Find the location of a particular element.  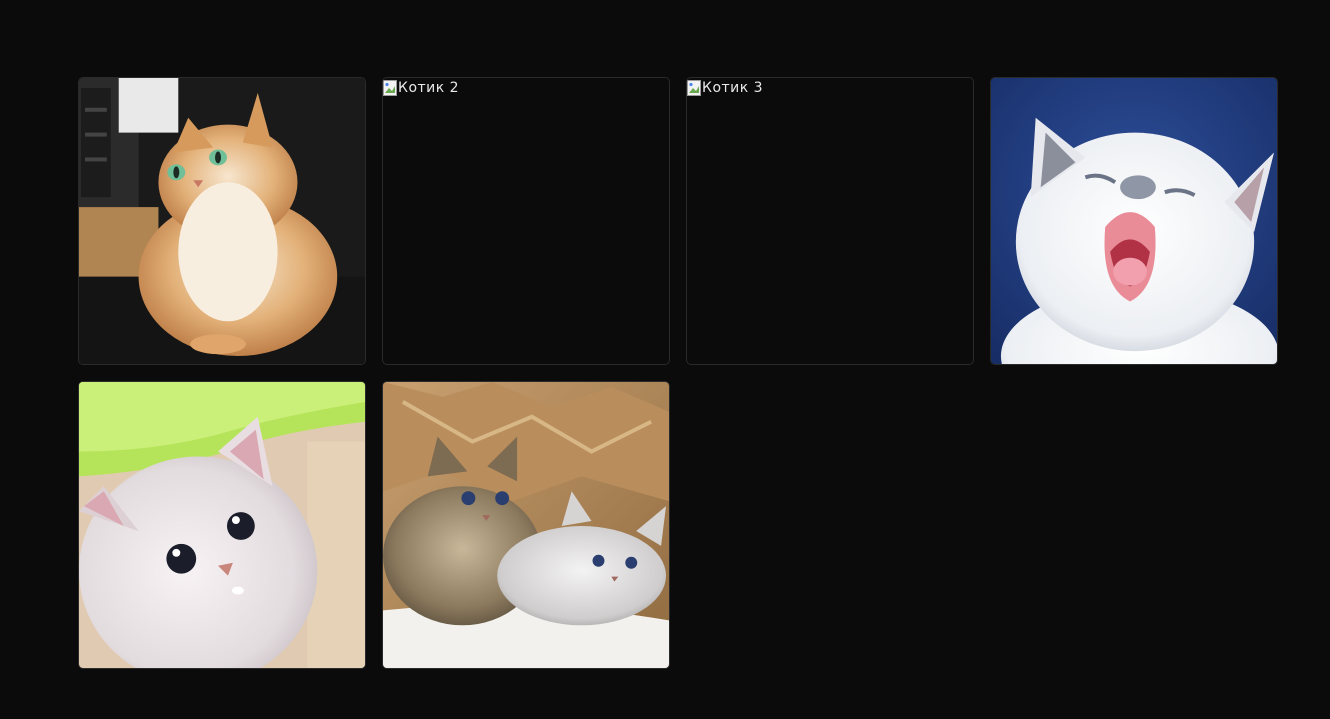

white-kitten-photo is located at coordinates (222, 525).